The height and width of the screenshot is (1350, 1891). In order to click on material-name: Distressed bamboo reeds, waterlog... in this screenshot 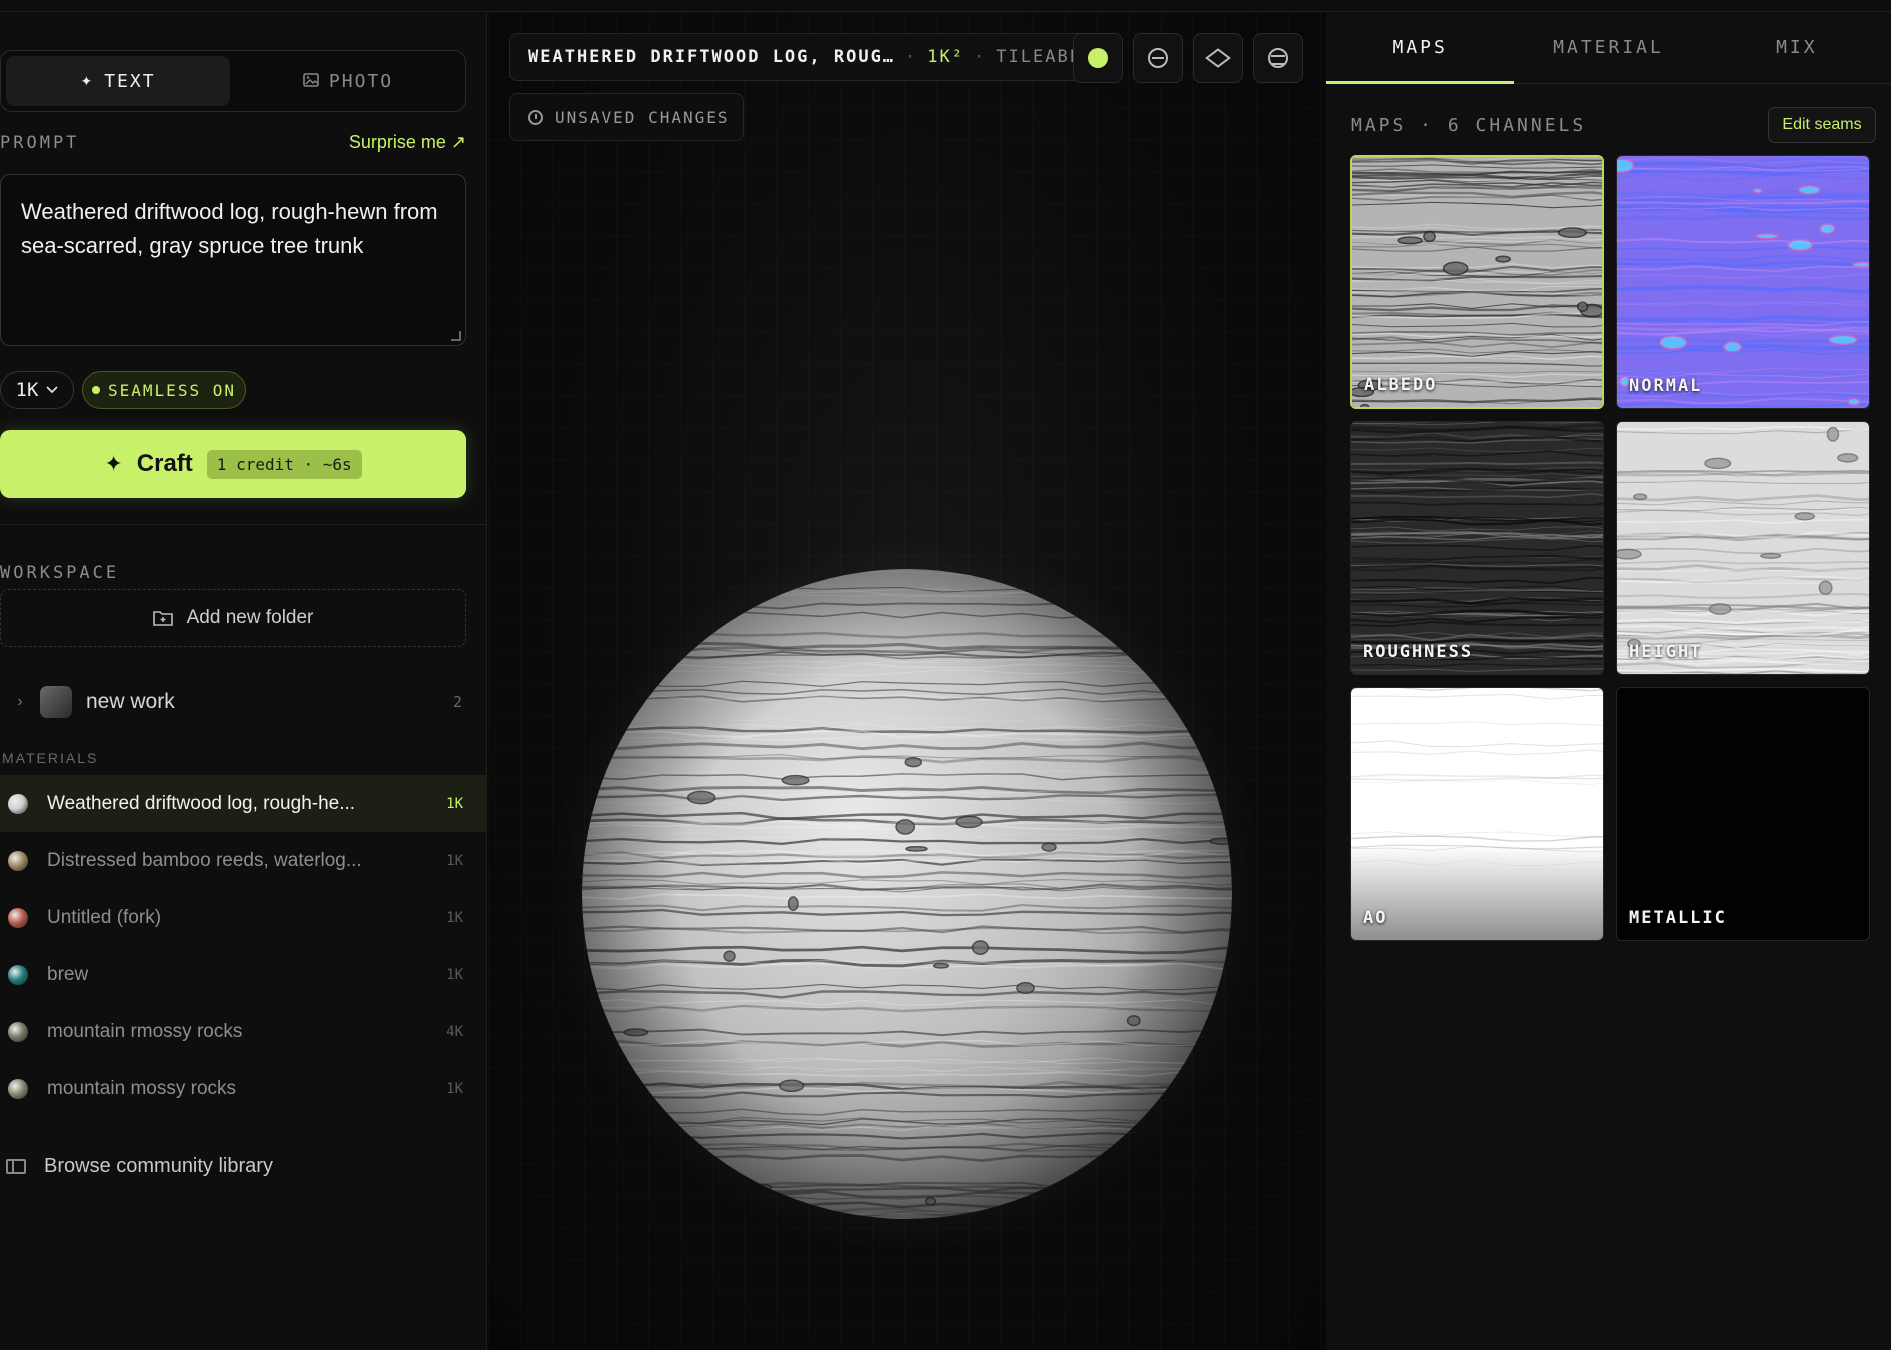, I will do `click(204, 860)`.